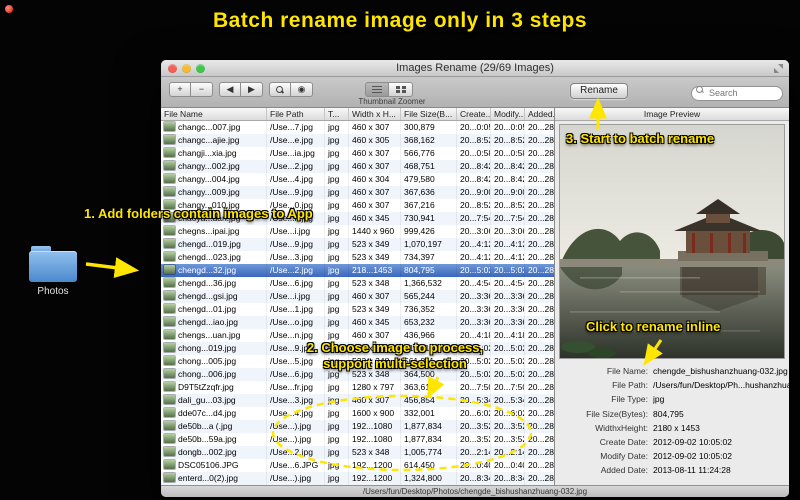 The image size is (800, 500). I want to click on column-header: File Path, so click(296, 114).